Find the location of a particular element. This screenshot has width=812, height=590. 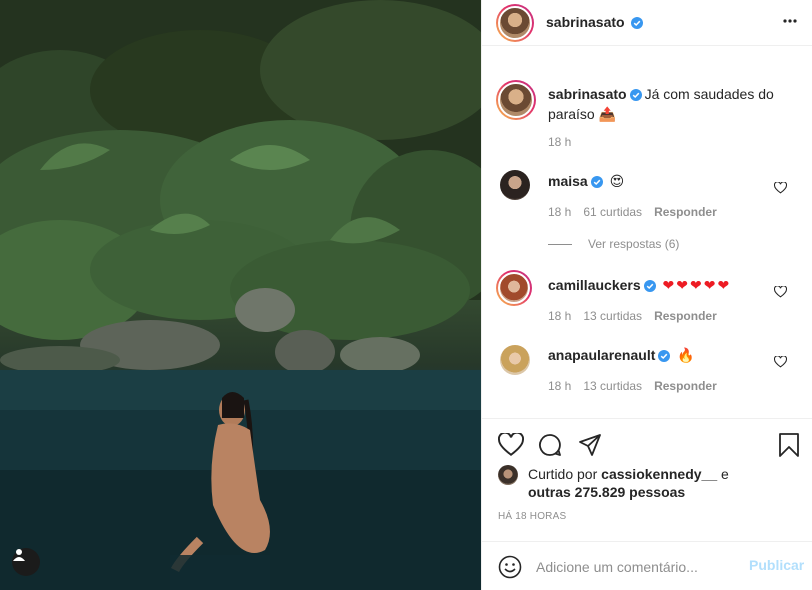

comment-text: 🔥 is located at coordinates (686, 355).